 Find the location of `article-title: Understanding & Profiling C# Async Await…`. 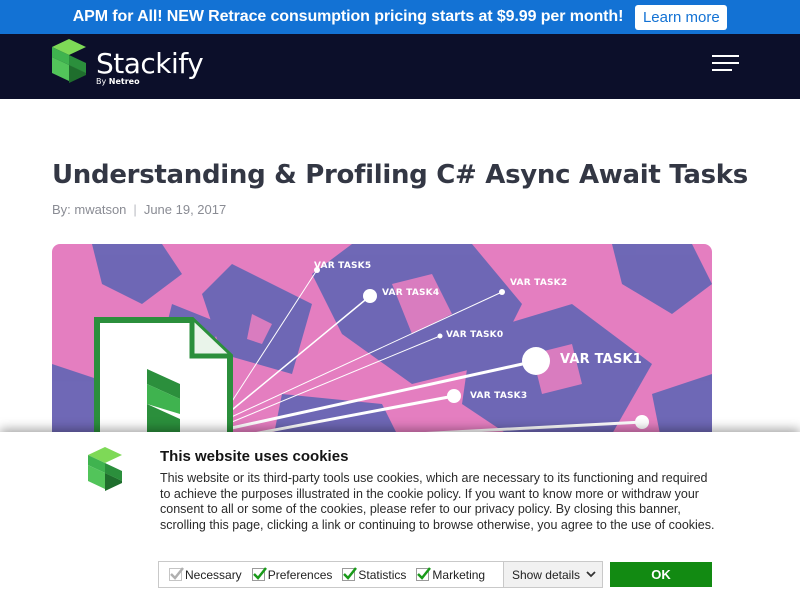

article-title: Understanding & Profiling C# Async Await… is located at coordinates (400, 175).